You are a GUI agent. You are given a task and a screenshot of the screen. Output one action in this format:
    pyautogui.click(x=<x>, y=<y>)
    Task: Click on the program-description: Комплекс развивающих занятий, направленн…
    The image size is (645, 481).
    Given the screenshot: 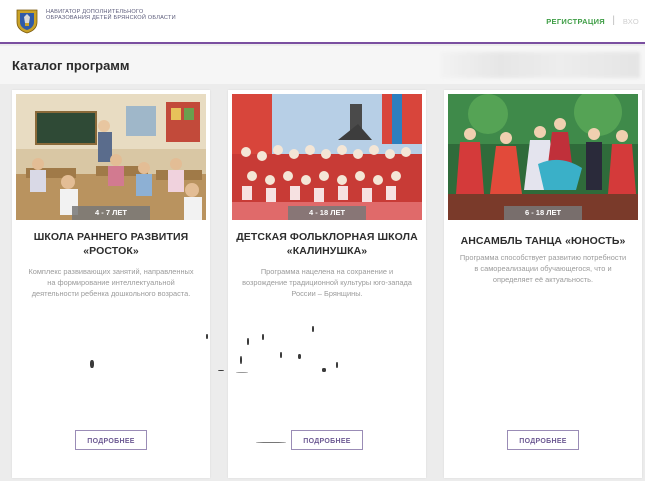 What is the action you would take?
    pyautogui.click(x=111, y=282)
    